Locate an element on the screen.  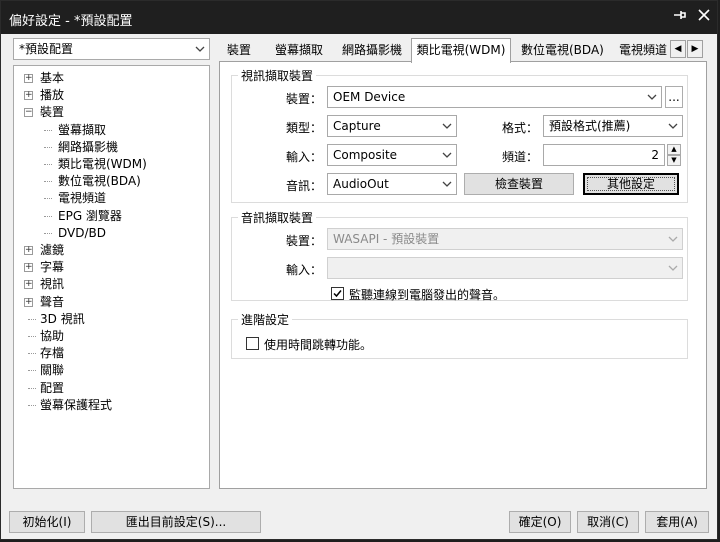
tree-item: 播放 is located at coordinates (52, 95).